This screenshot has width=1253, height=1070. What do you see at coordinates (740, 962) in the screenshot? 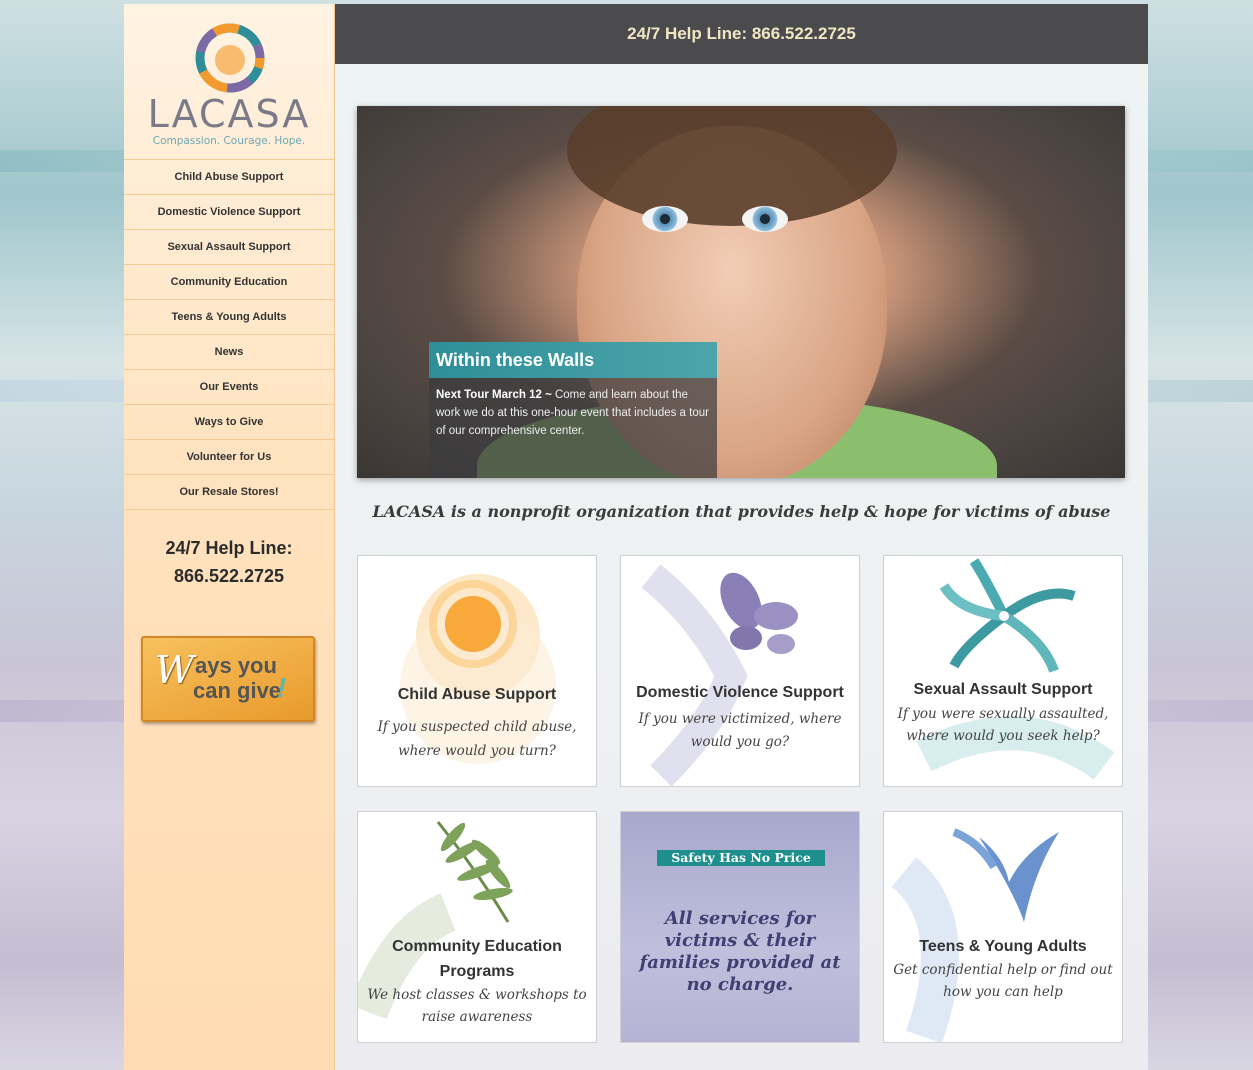
I see `free-services-line-3: families provided at` at bounding box center [740, 962].